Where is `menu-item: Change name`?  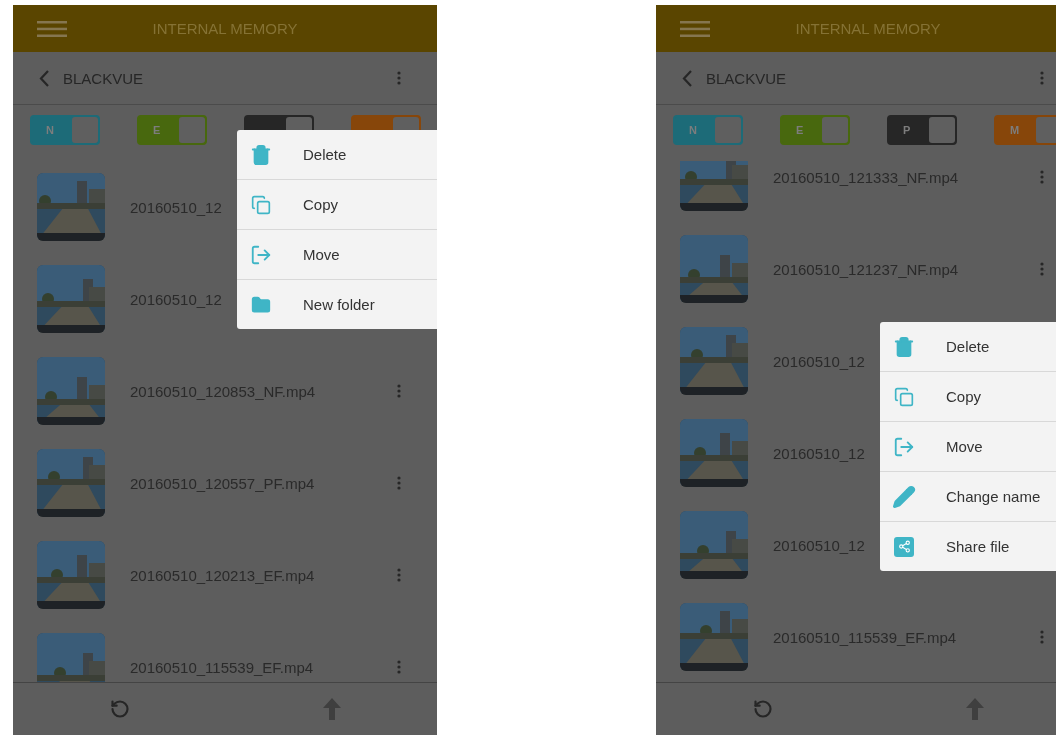
menu-item: Change name is located at coordinates (968, 497).